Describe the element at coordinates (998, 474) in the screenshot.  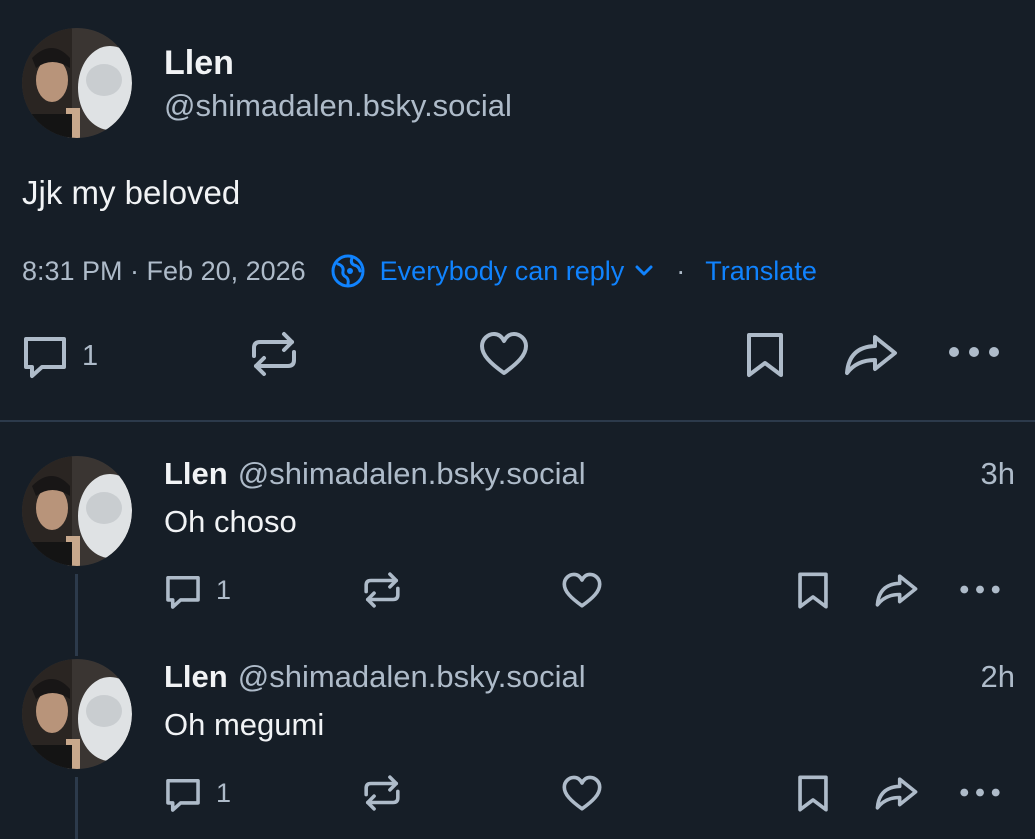
I see `post-time: 3h` at that location.